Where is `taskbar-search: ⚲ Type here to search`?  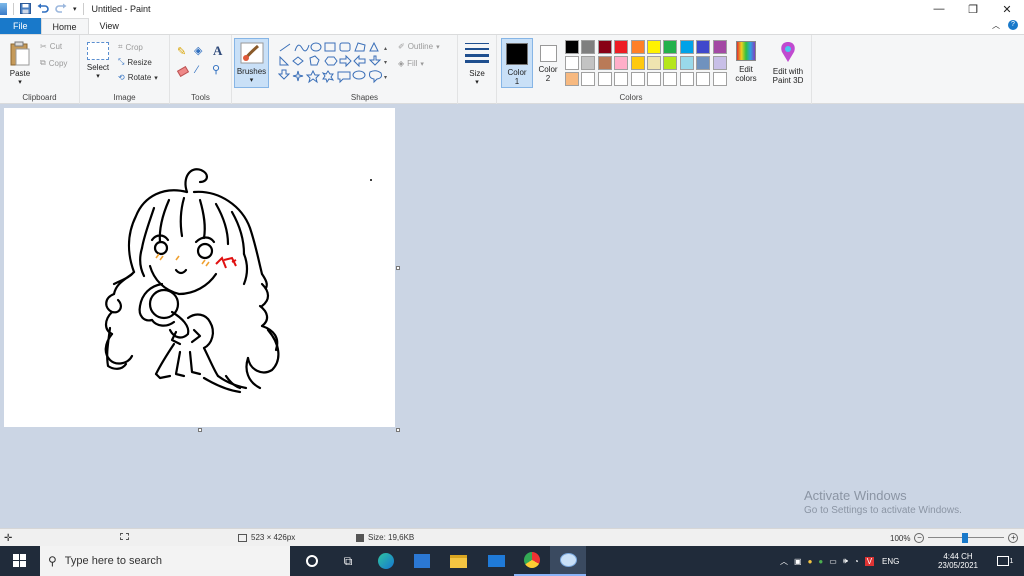
taskbar-search: ⚲ Type here to search is located at coordinates (165, 561).